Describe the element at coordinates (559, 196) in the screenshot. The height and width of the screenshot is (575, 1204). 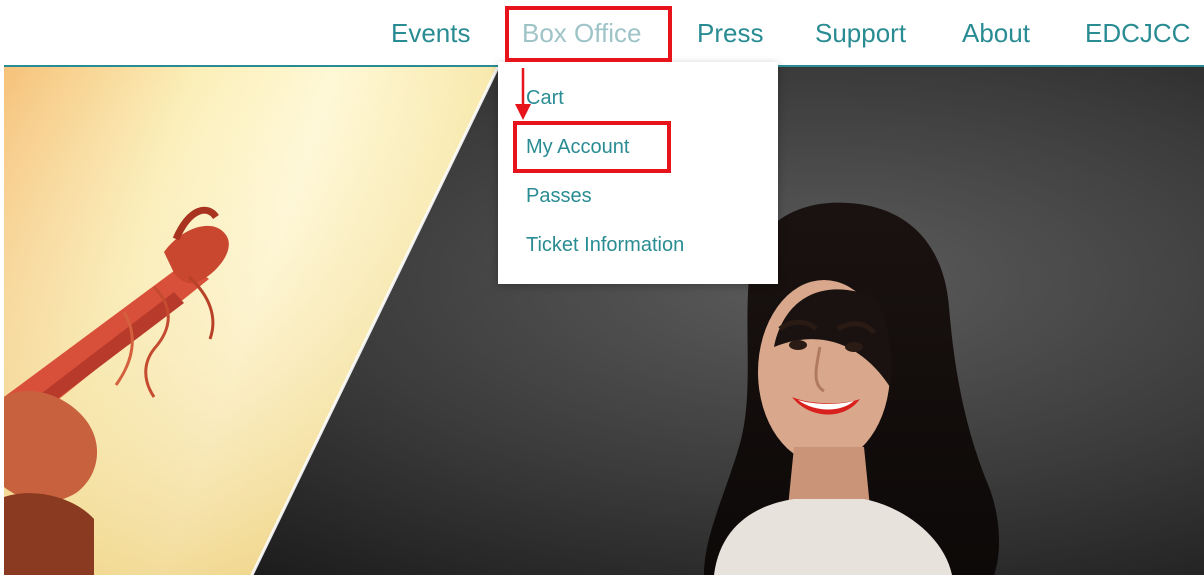
I see `menu-item-passes: Passes` at that location.